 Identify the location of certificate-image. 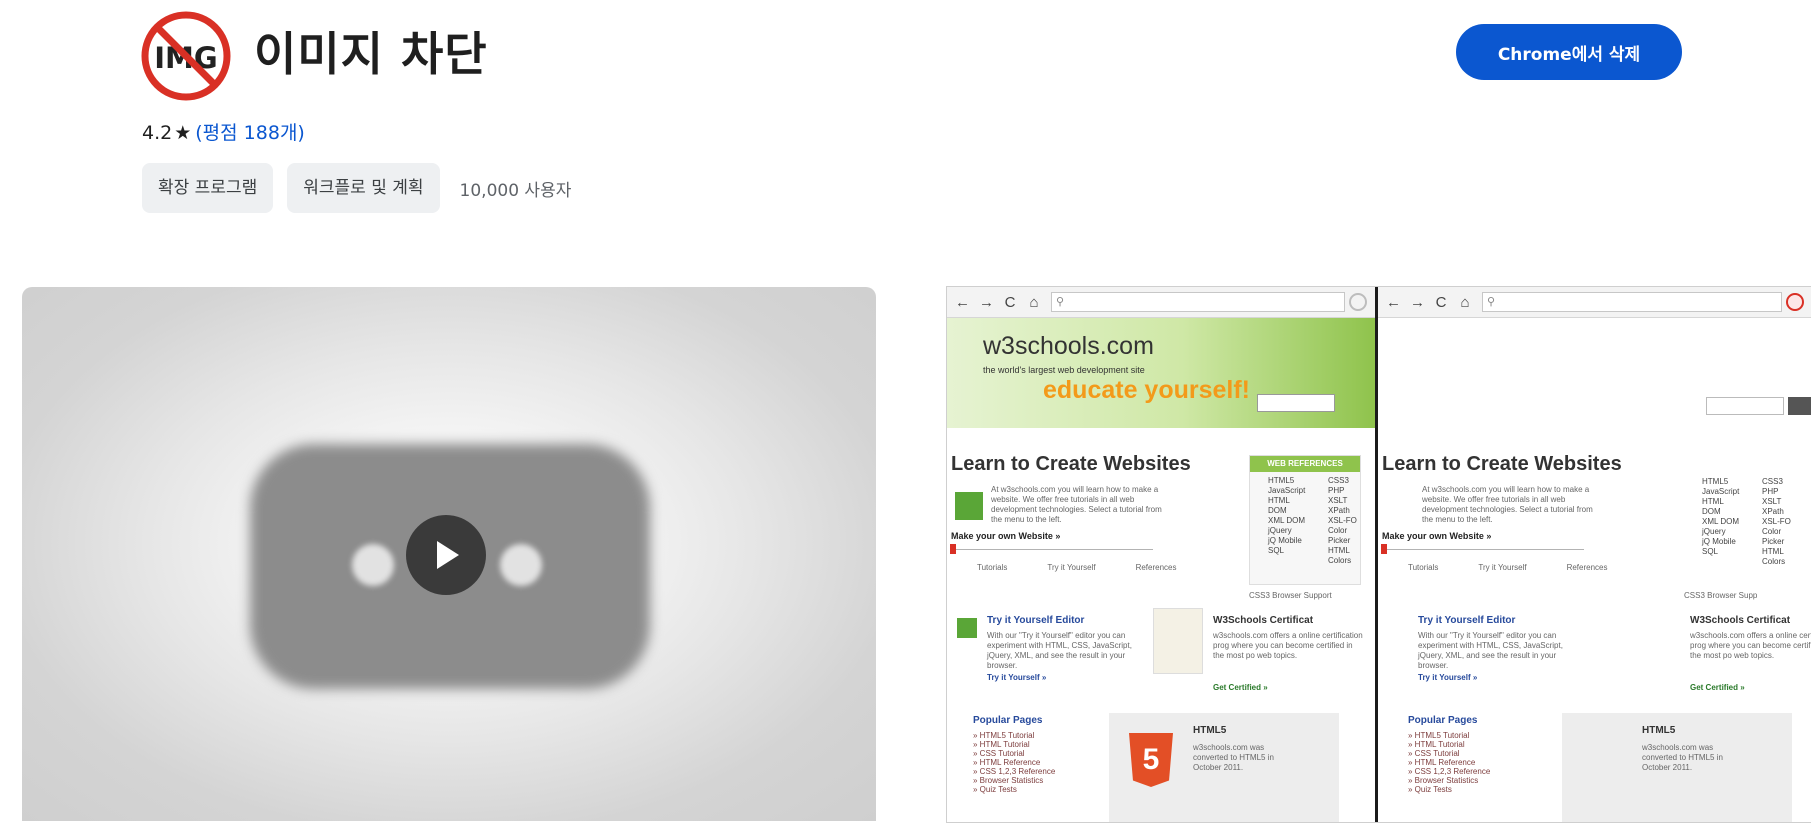
(1178, 641).